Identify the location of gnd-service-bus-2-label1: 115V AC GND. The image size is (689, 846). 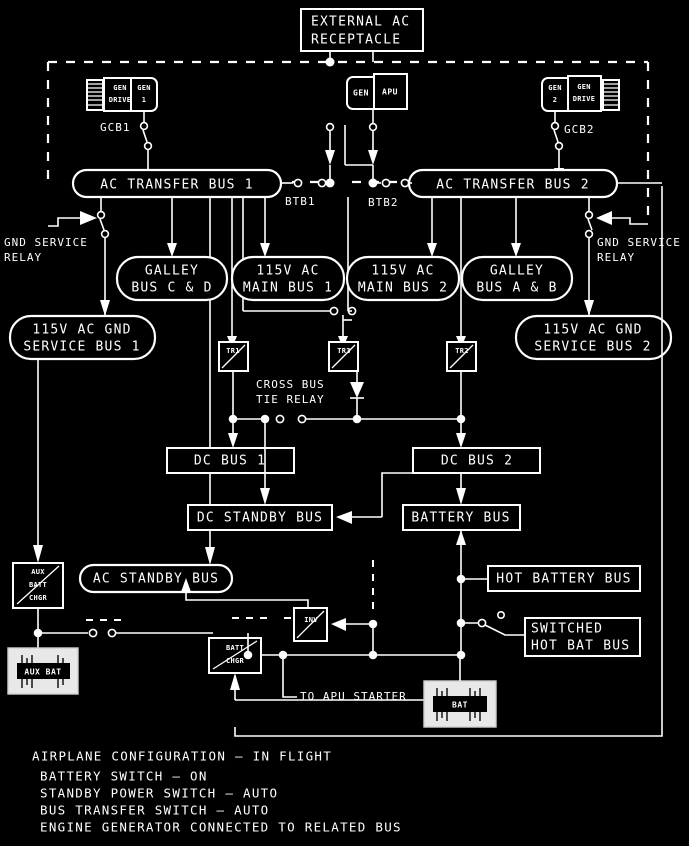
(592, 330).